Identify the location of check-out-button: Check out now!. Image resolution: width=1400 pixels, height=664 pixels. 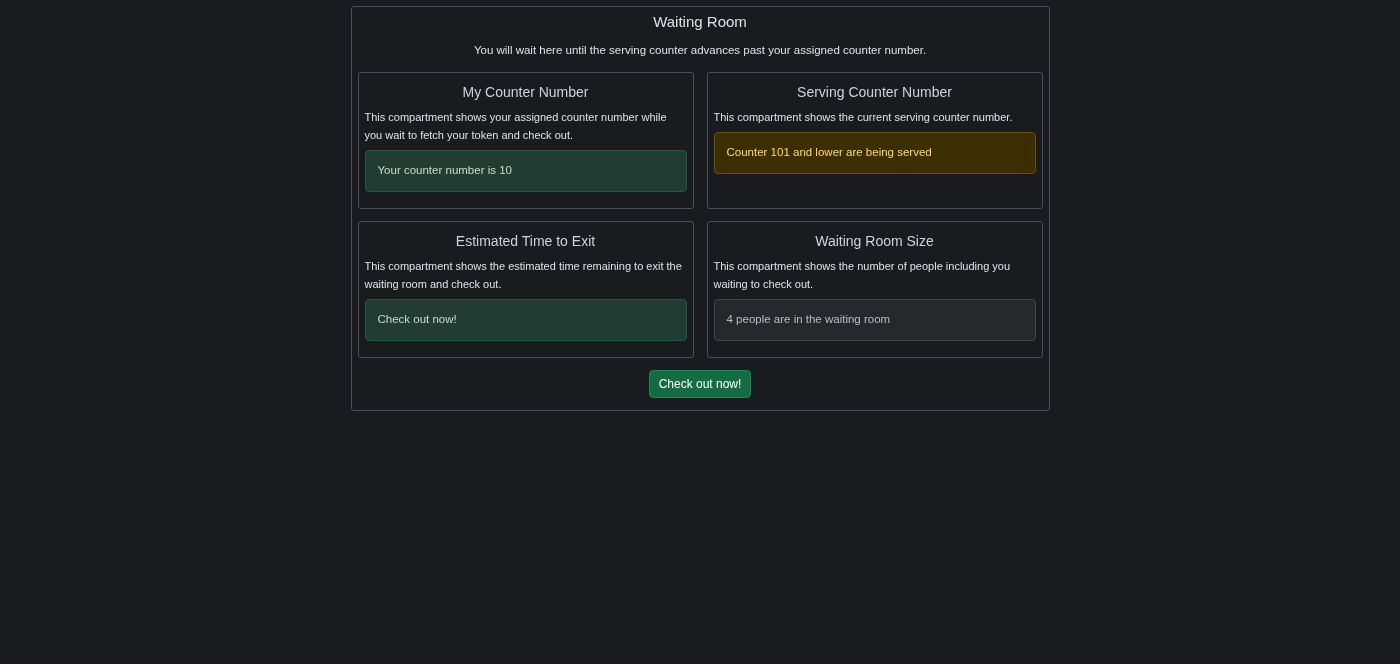
(700, 383).